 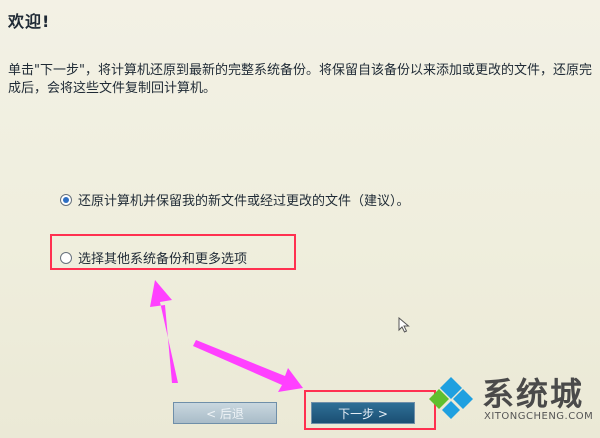 I want to click on watermark-name: 系统城, so click(x=533, y=394).